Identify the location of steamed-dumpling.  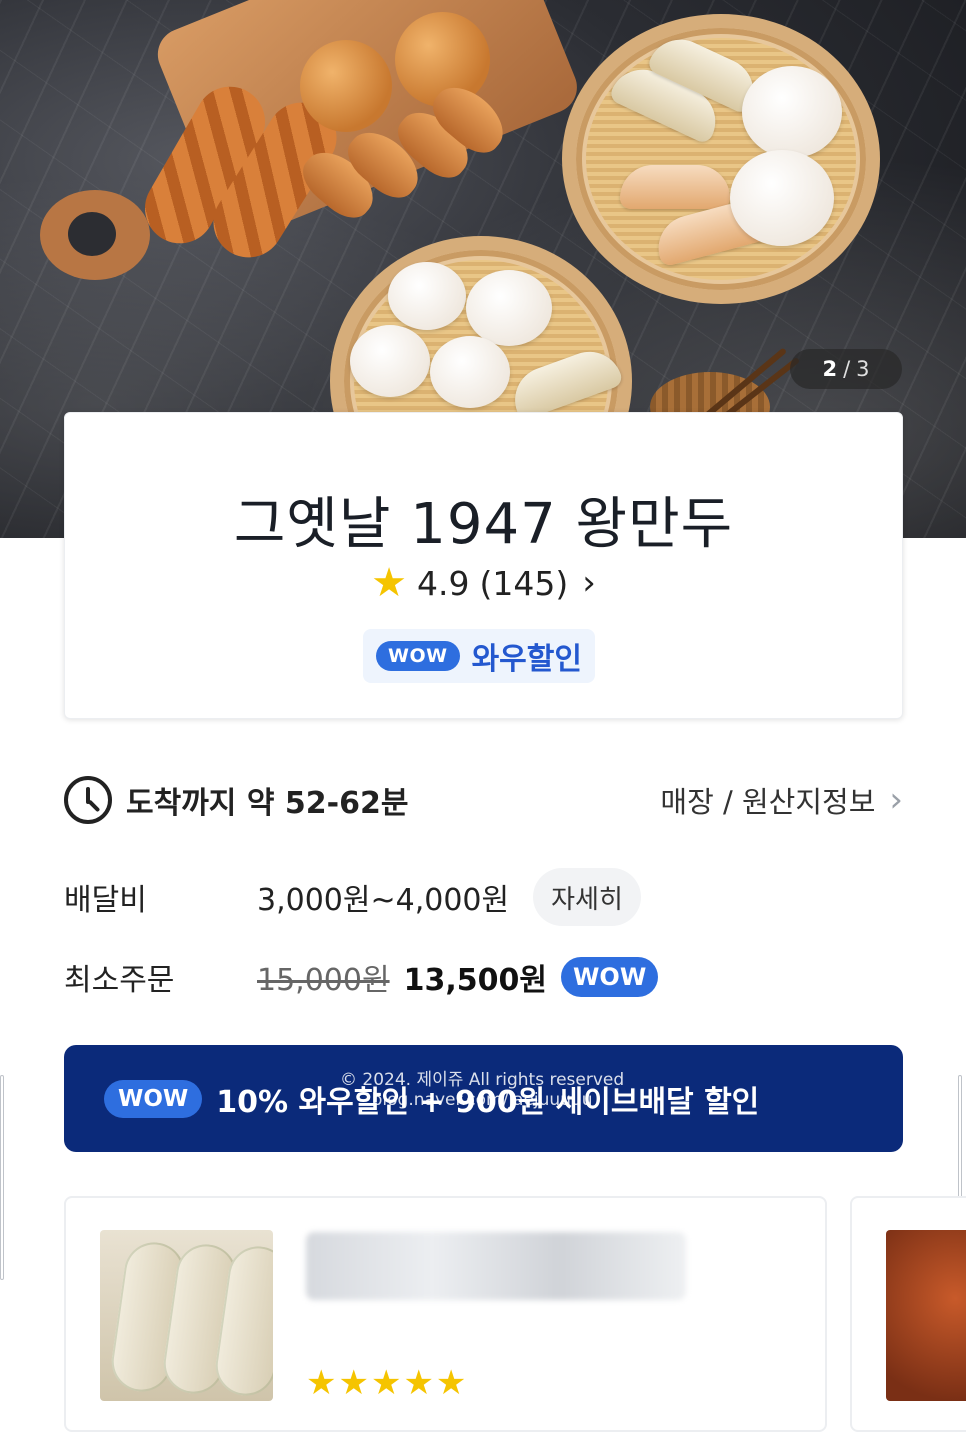
(675, 187).